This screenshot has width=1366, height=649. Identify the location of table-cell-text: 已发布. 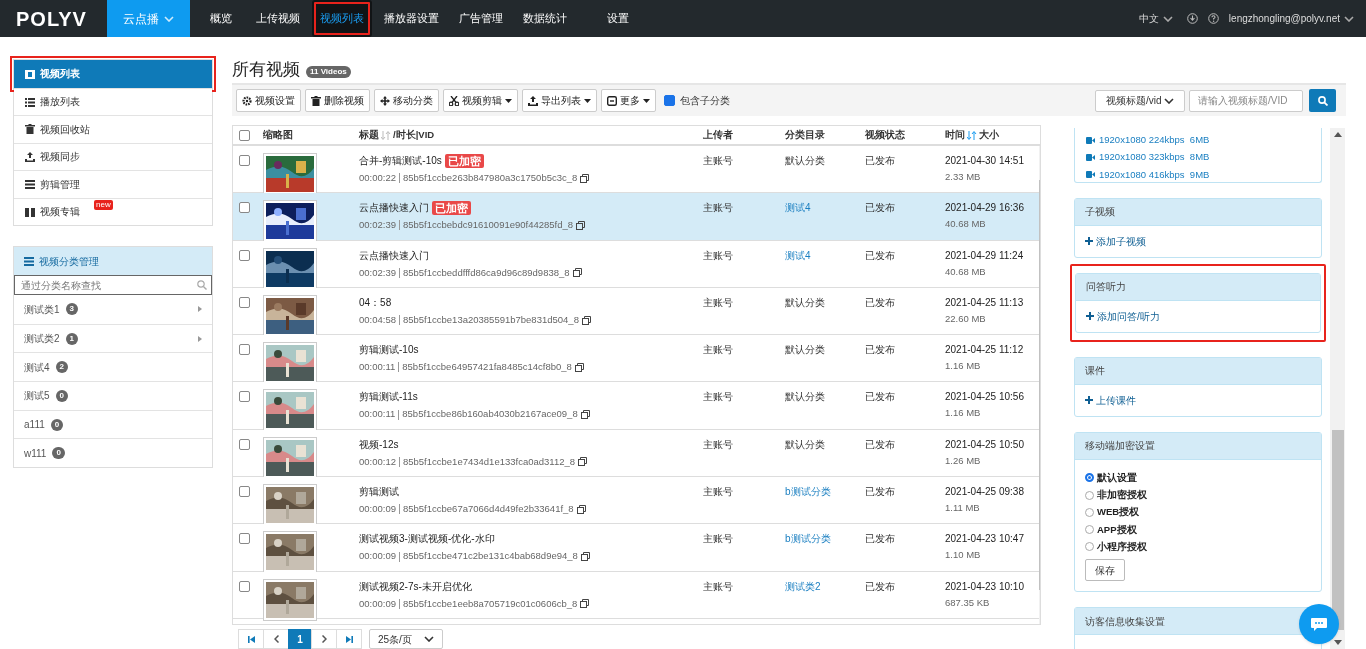
(880, 444).